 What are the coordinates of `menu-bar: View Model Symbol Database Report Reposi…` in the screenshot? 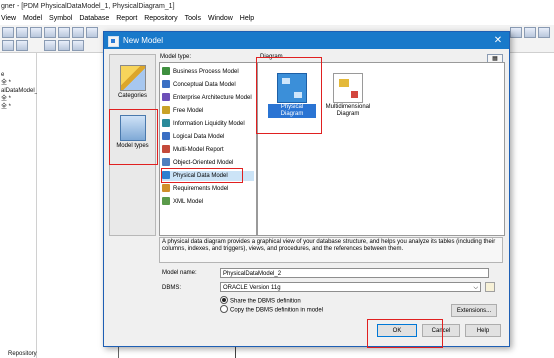 It's located at (277, 19).